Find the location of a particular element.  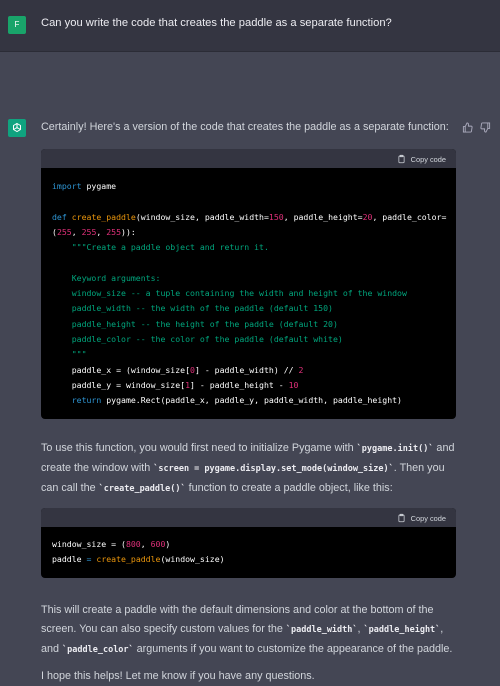

assistant-avatar is located at coordinates (17, 128).